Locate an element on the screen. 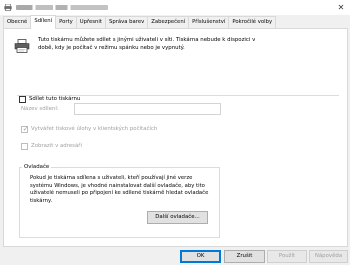  render-jobs-checkbox: ✓ is located at coordinates (25, 129).